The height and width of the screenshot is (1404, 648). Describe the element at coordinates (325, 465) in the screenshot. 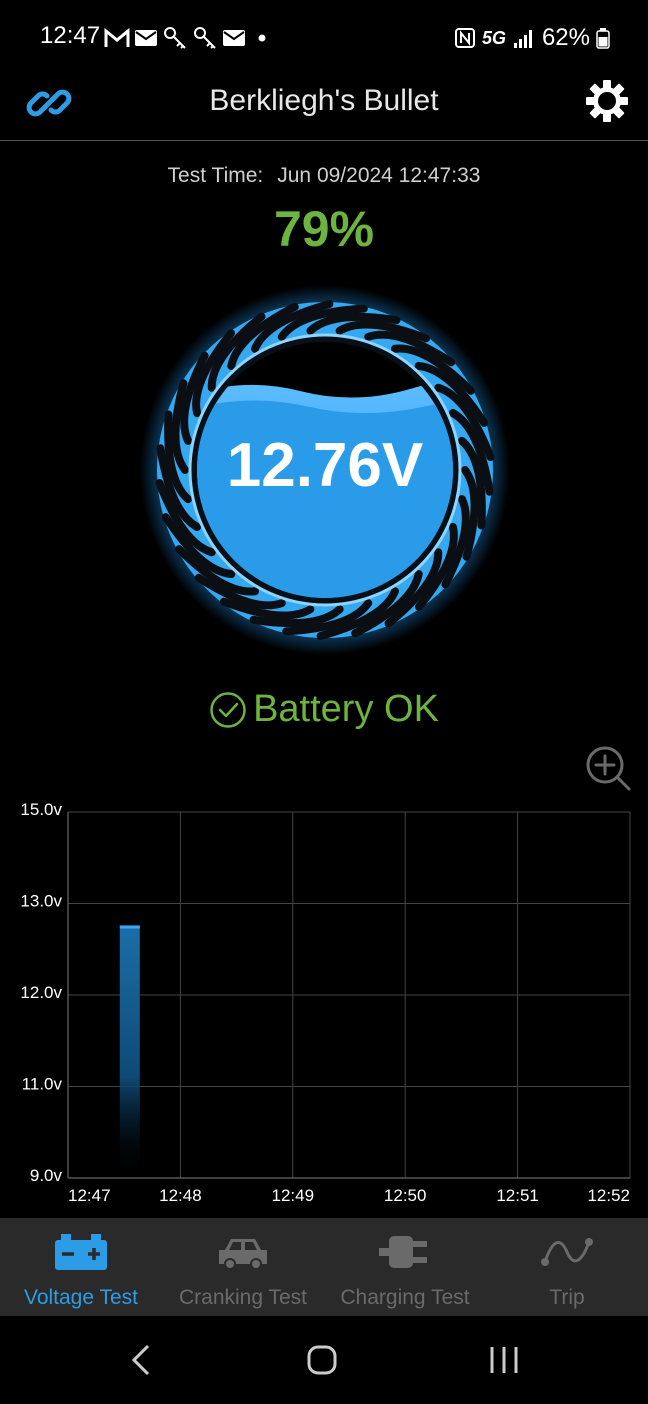

I see `voltage-value: 12.76V` at that location.